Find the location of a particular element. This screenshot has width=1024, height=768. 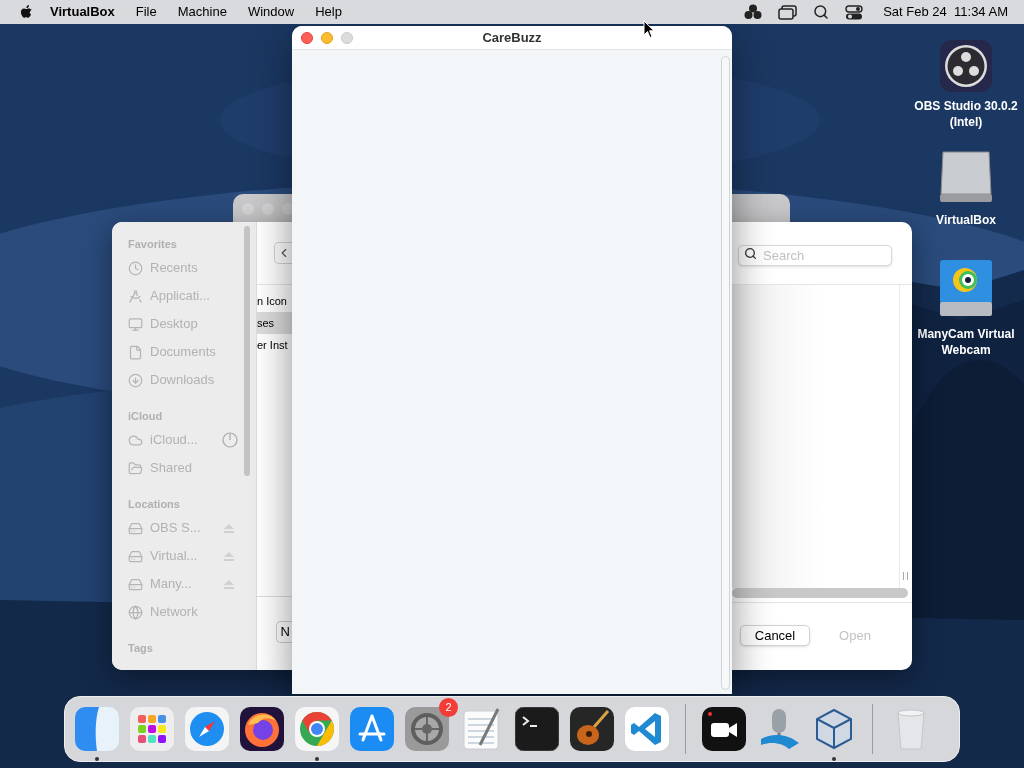

cloud-icon is located at coordinates (135, 440).